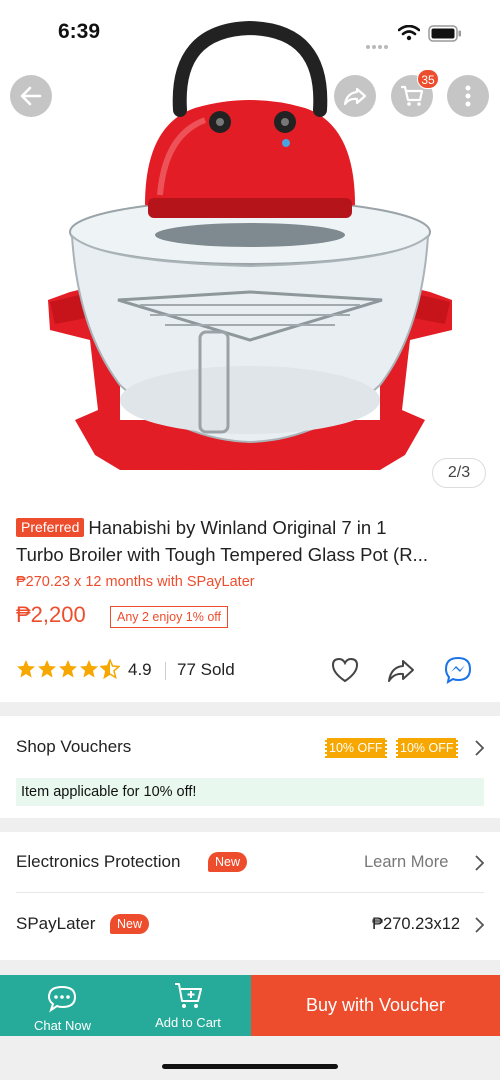  What do you see at coordinates (250, 924) in the screenshot?
I see `spaylater-row: SPayLater New ₱270.23x12` at bounding box center [250, 924].